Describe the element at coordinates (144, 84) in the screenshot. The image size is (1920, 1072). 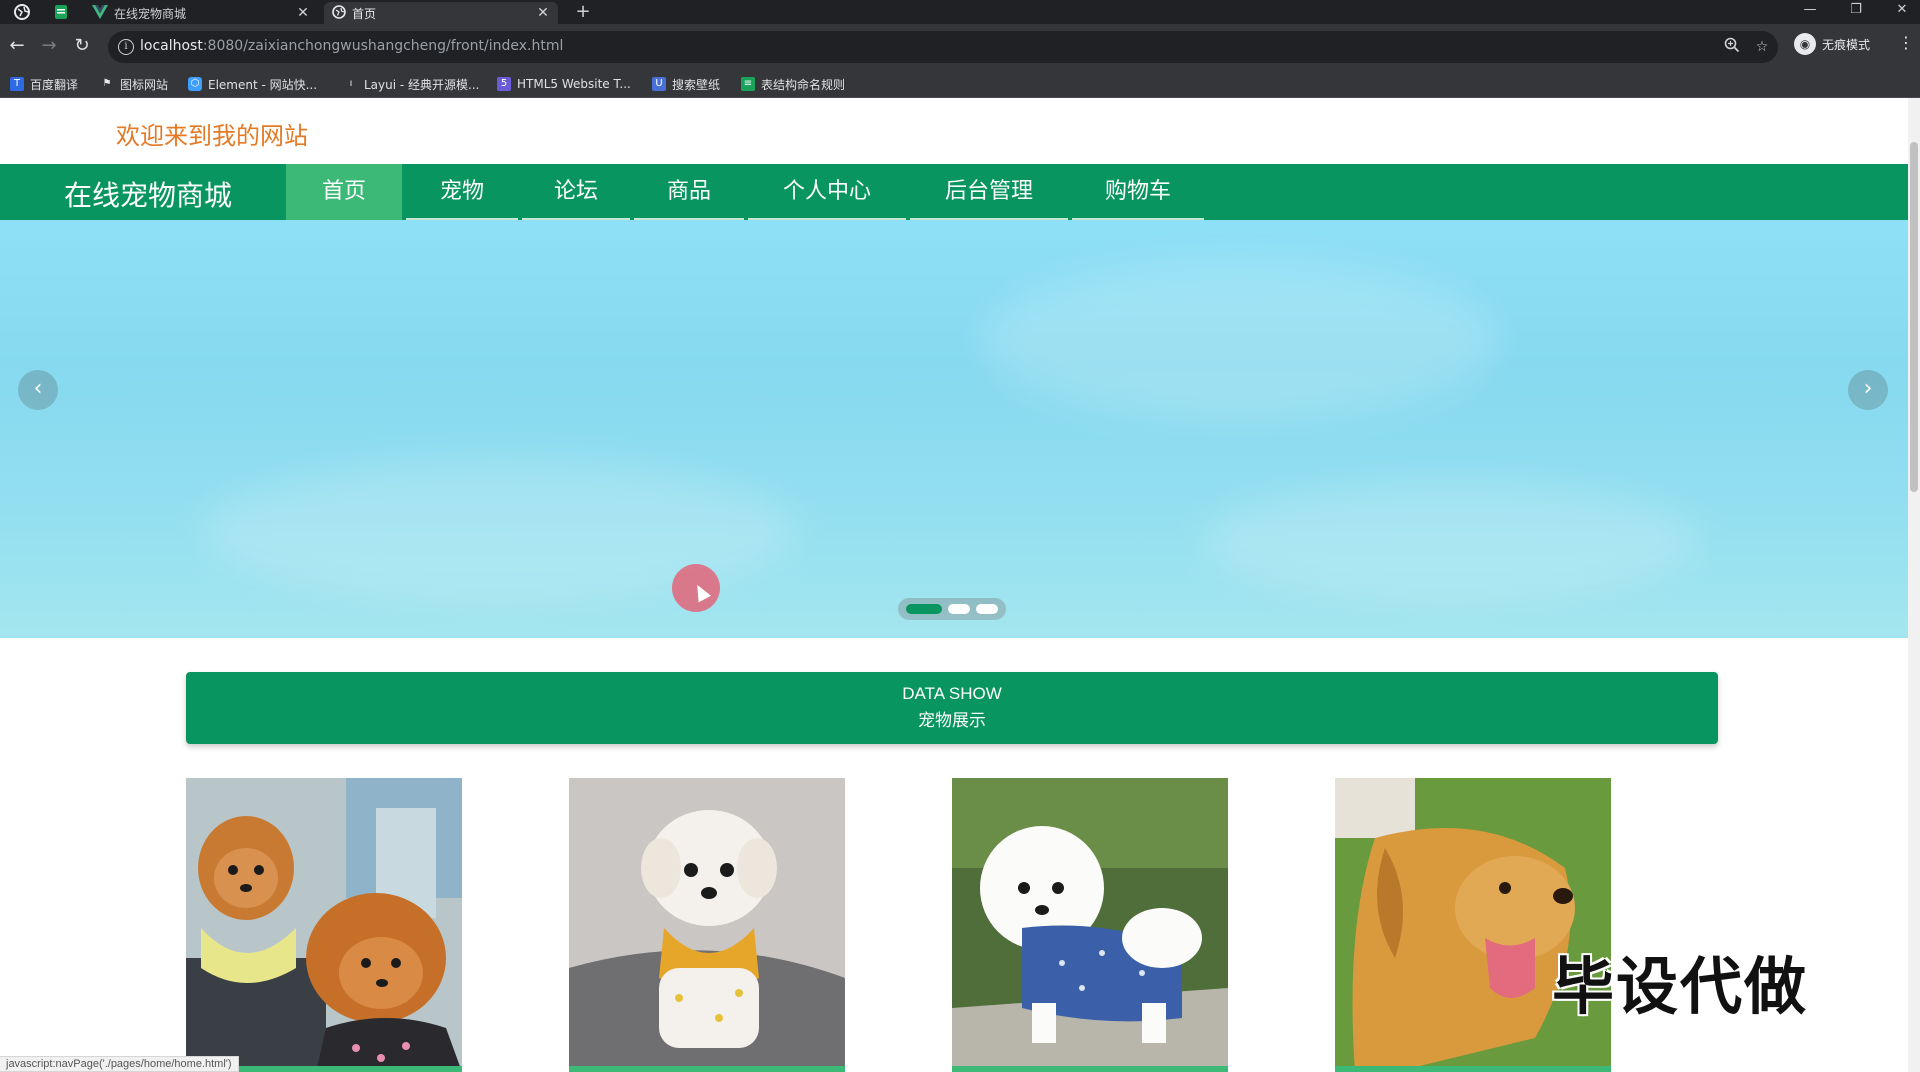
I see `bookmark-label: 图标网站` at that location.